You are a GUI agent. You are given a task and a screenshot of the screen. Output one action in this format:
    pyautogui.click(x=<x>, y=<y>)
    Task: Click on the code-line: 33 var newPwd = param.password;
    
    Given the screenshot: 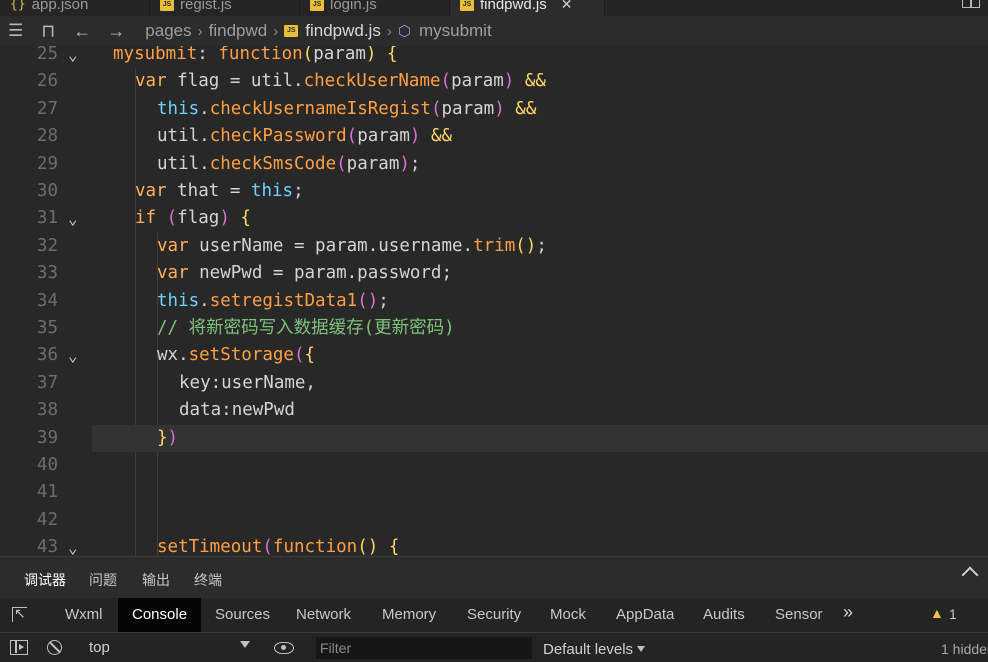 What is the action you would take?
    pyautogui.click(x=494, y=273)
    